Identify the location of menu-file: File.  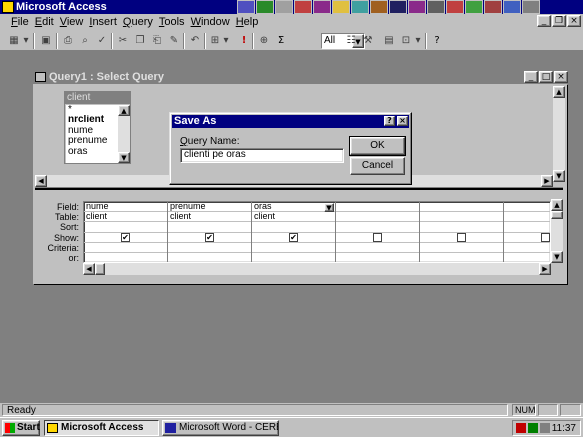
(20, 22).